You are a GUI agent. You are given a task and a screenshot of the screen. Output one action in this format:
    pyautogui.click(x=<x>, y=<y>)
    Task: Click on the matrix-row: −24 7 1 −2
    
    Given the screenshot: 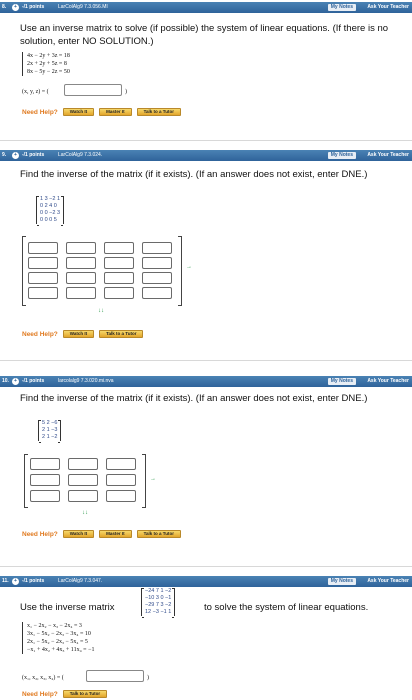 What is the action you would take?
    pyautogui.click(x=158, y=591)
    